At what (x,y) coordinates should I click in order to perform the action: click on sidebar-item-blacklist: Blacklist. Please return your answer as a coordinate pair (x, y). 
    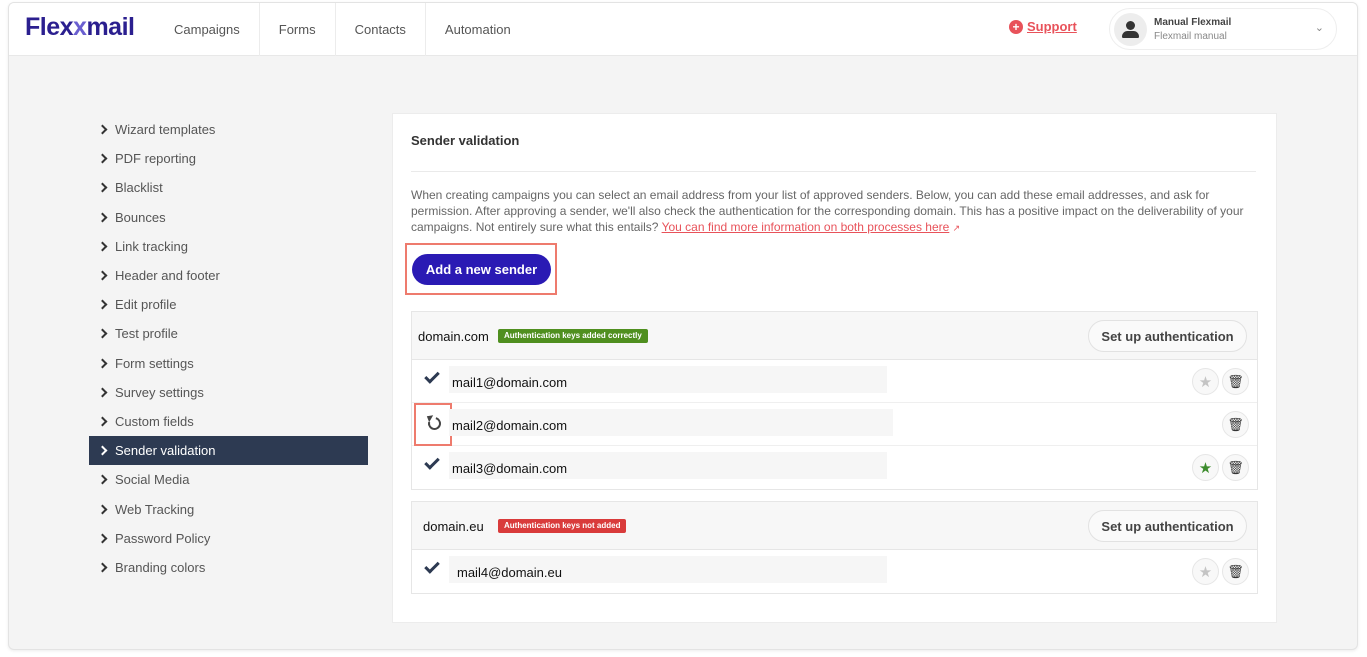
    Looking at the image, I should click on (228, 187).